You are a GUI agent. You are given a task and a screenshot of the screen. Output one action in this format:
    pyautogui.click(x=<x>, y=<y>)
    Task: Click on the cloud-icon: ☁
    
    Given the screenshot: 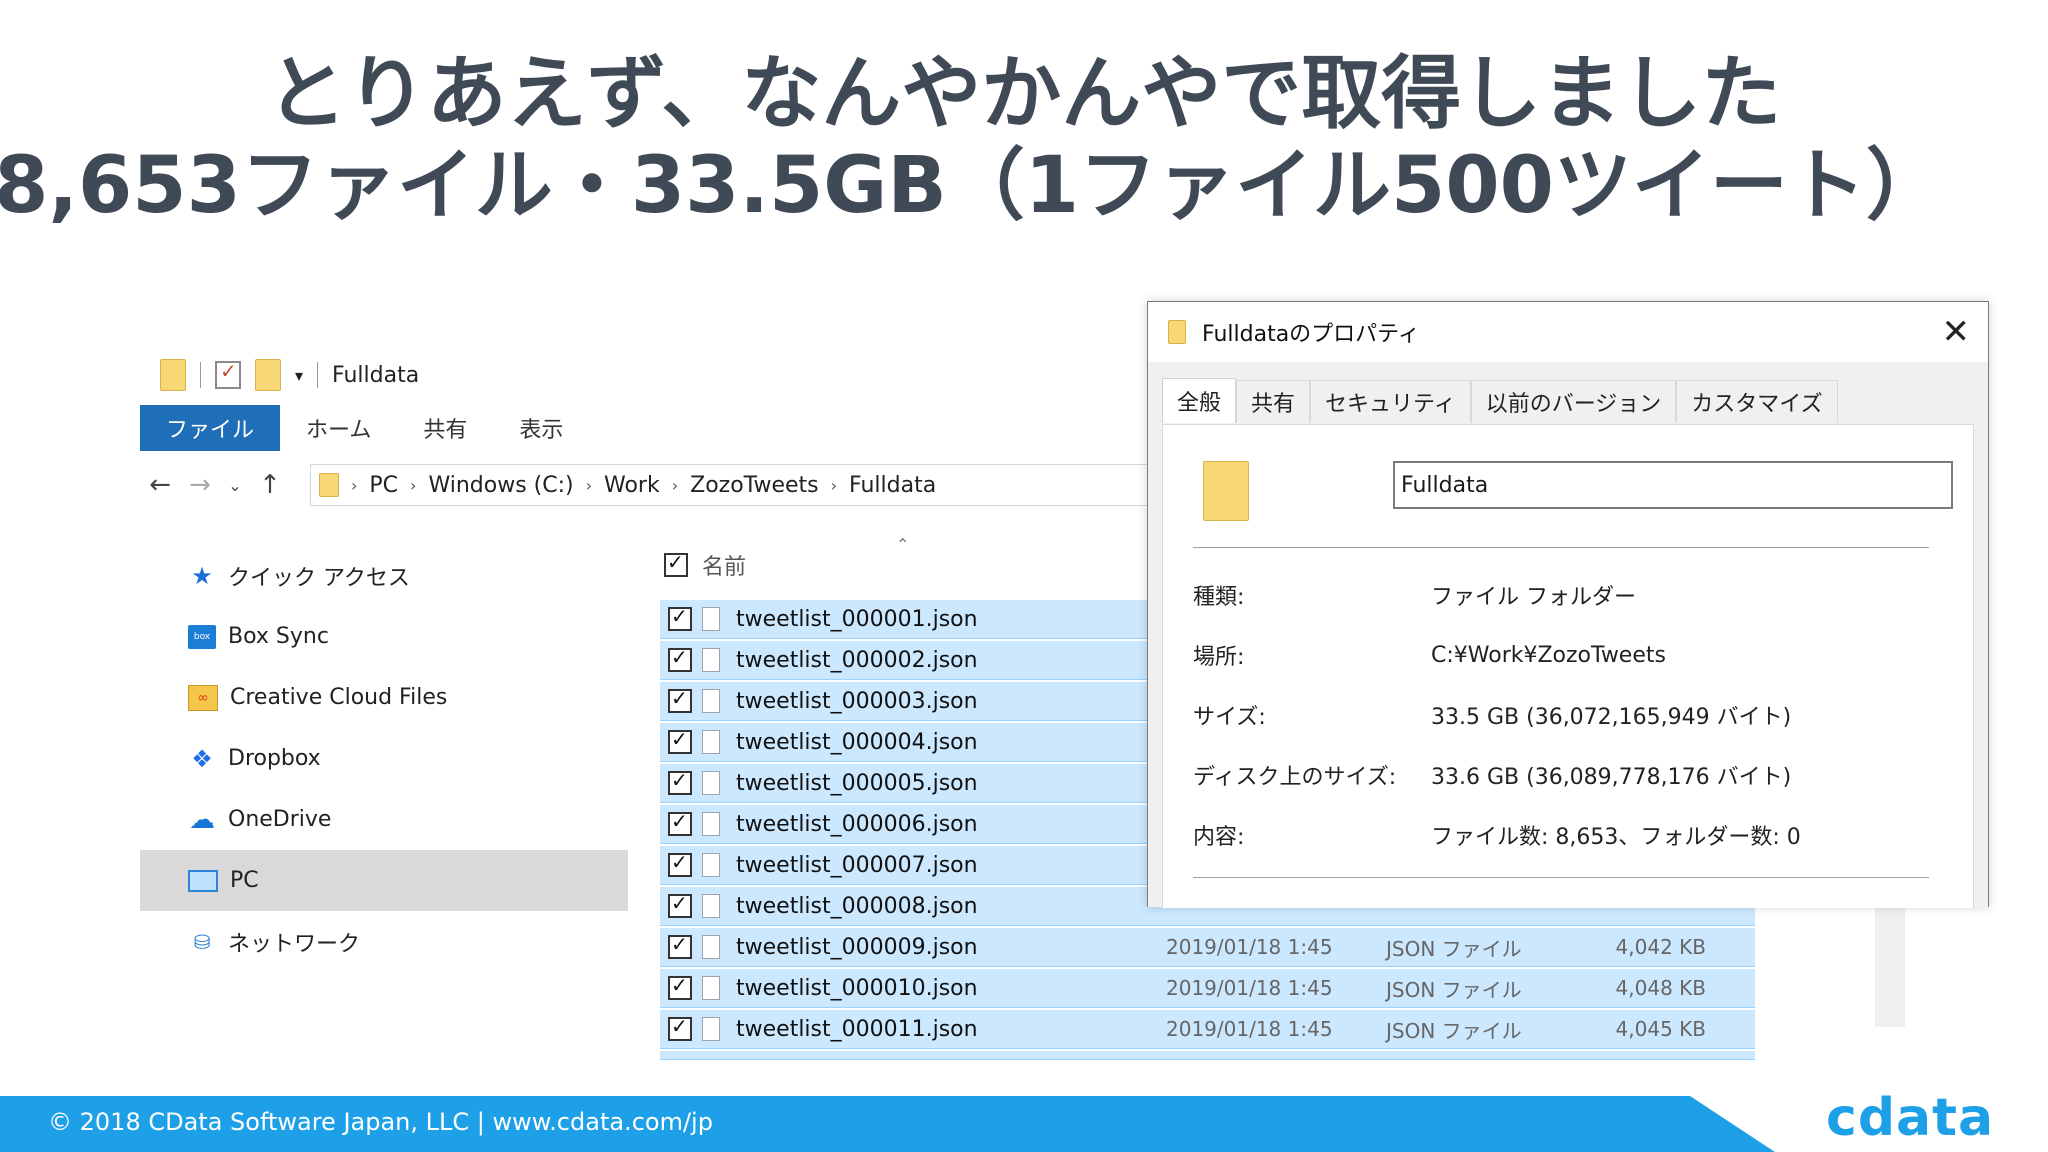 What is the action you would take?
    pyautogui.click(x=202, y=819)
    